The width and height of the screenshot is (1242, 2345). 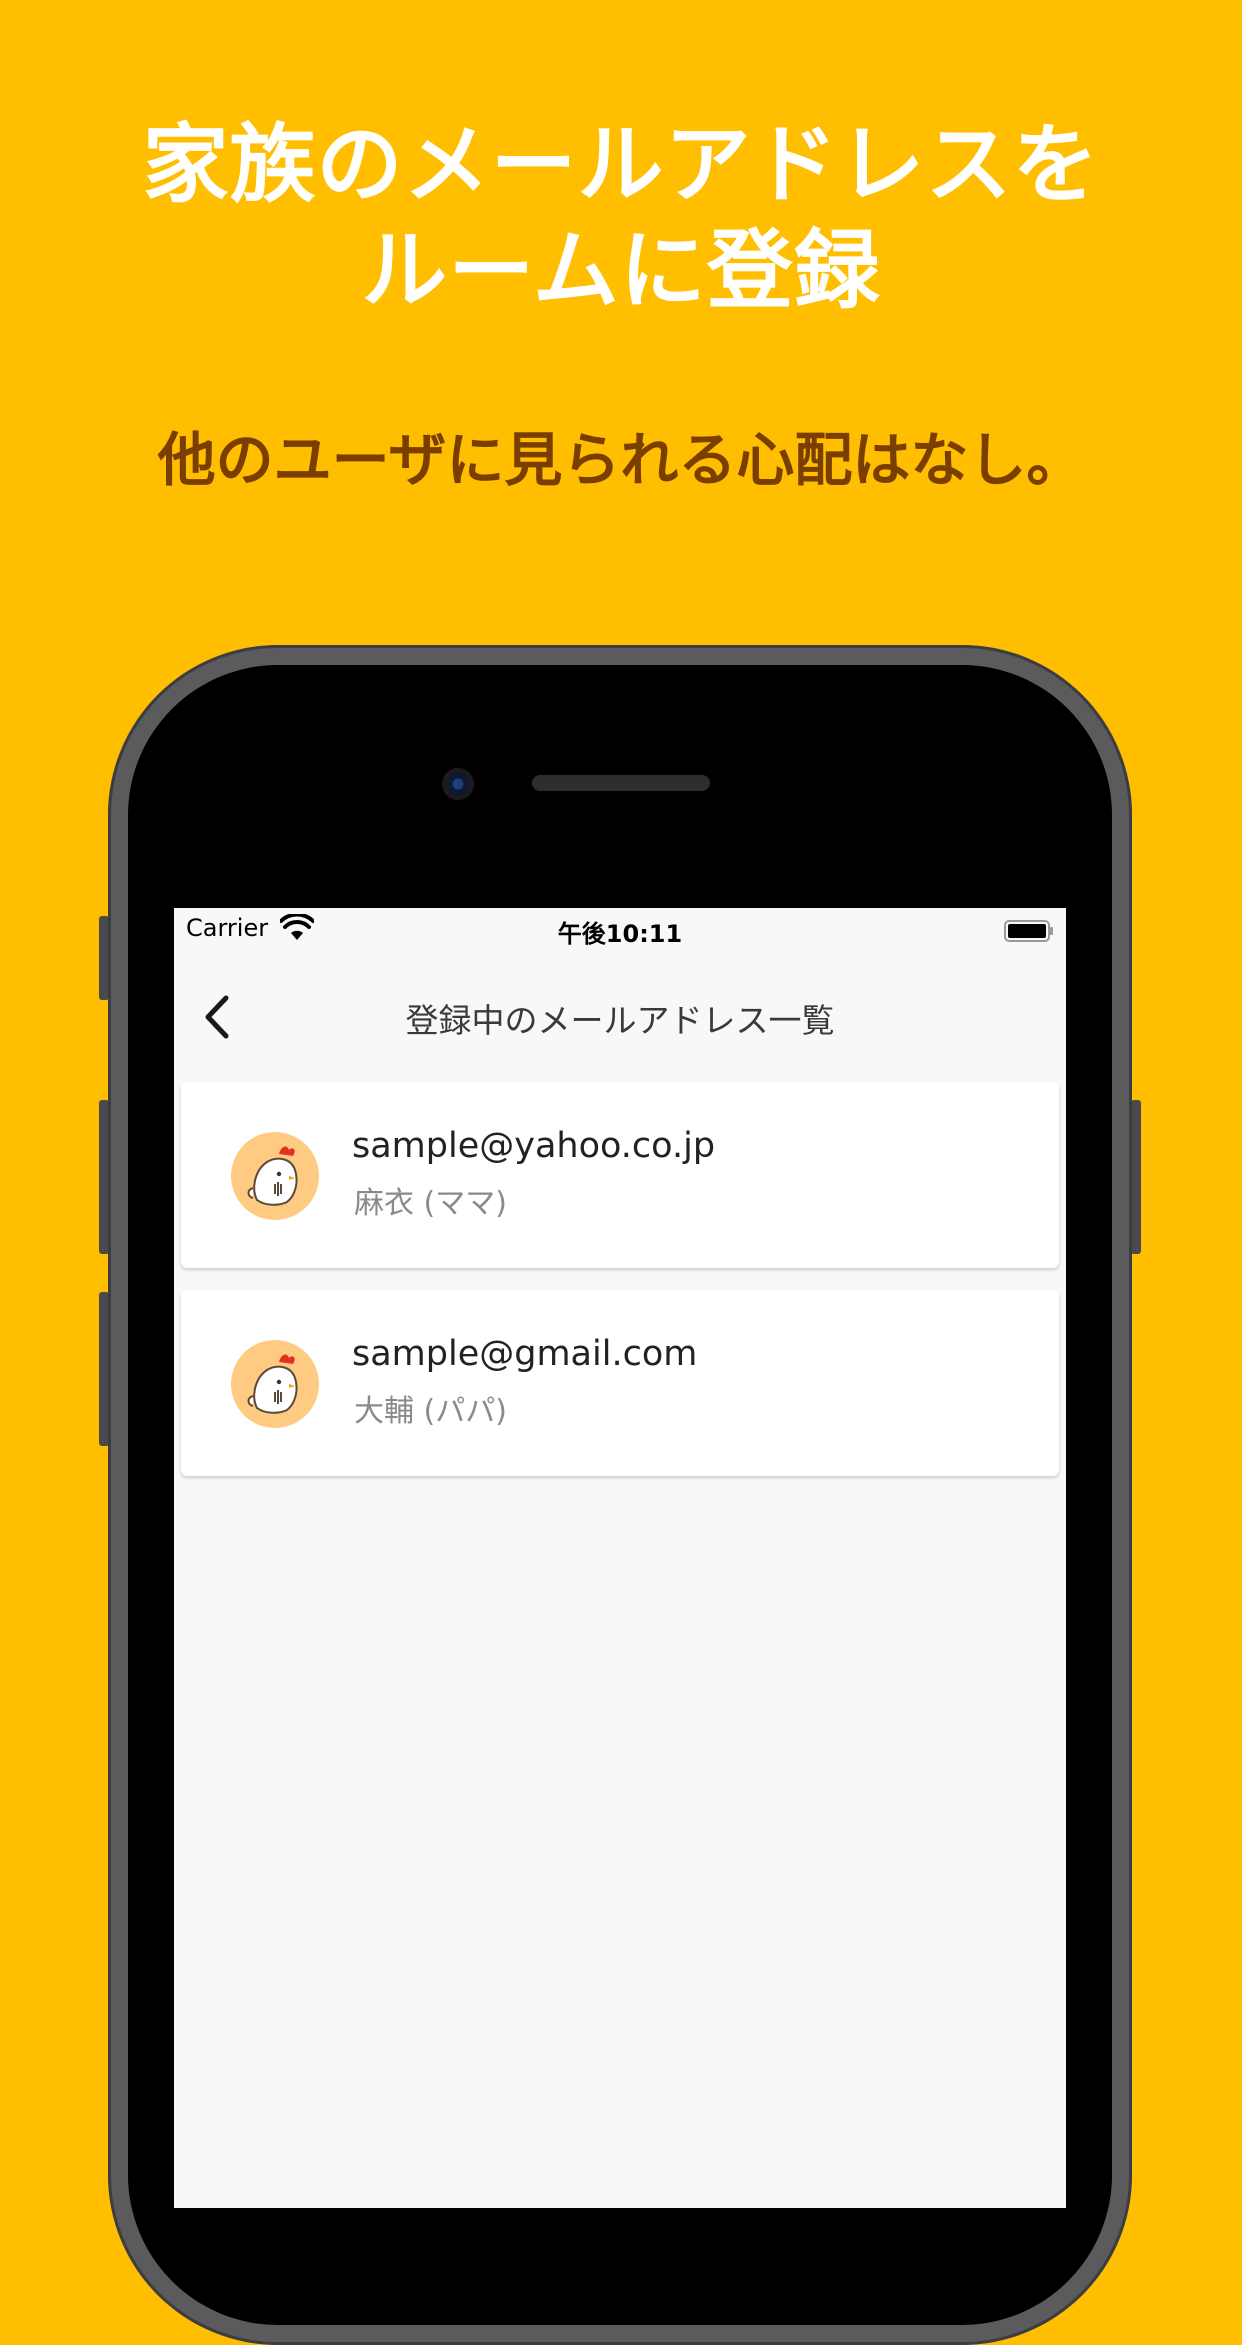 What do you see at coordinates (458, 784) in the screenshot?
I see `front-camera-icon` at bounding box center [458, 784].